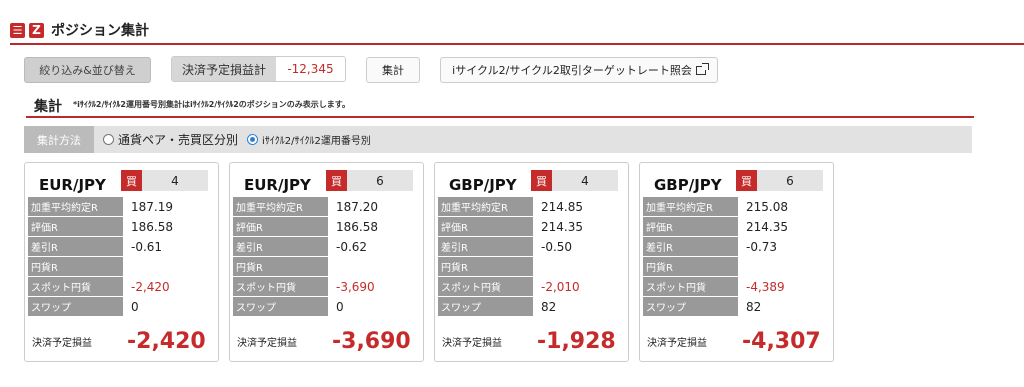  Describe the element at coordinates (765, 286) in the screenshot. I see `row-value: -4,389` at that location.